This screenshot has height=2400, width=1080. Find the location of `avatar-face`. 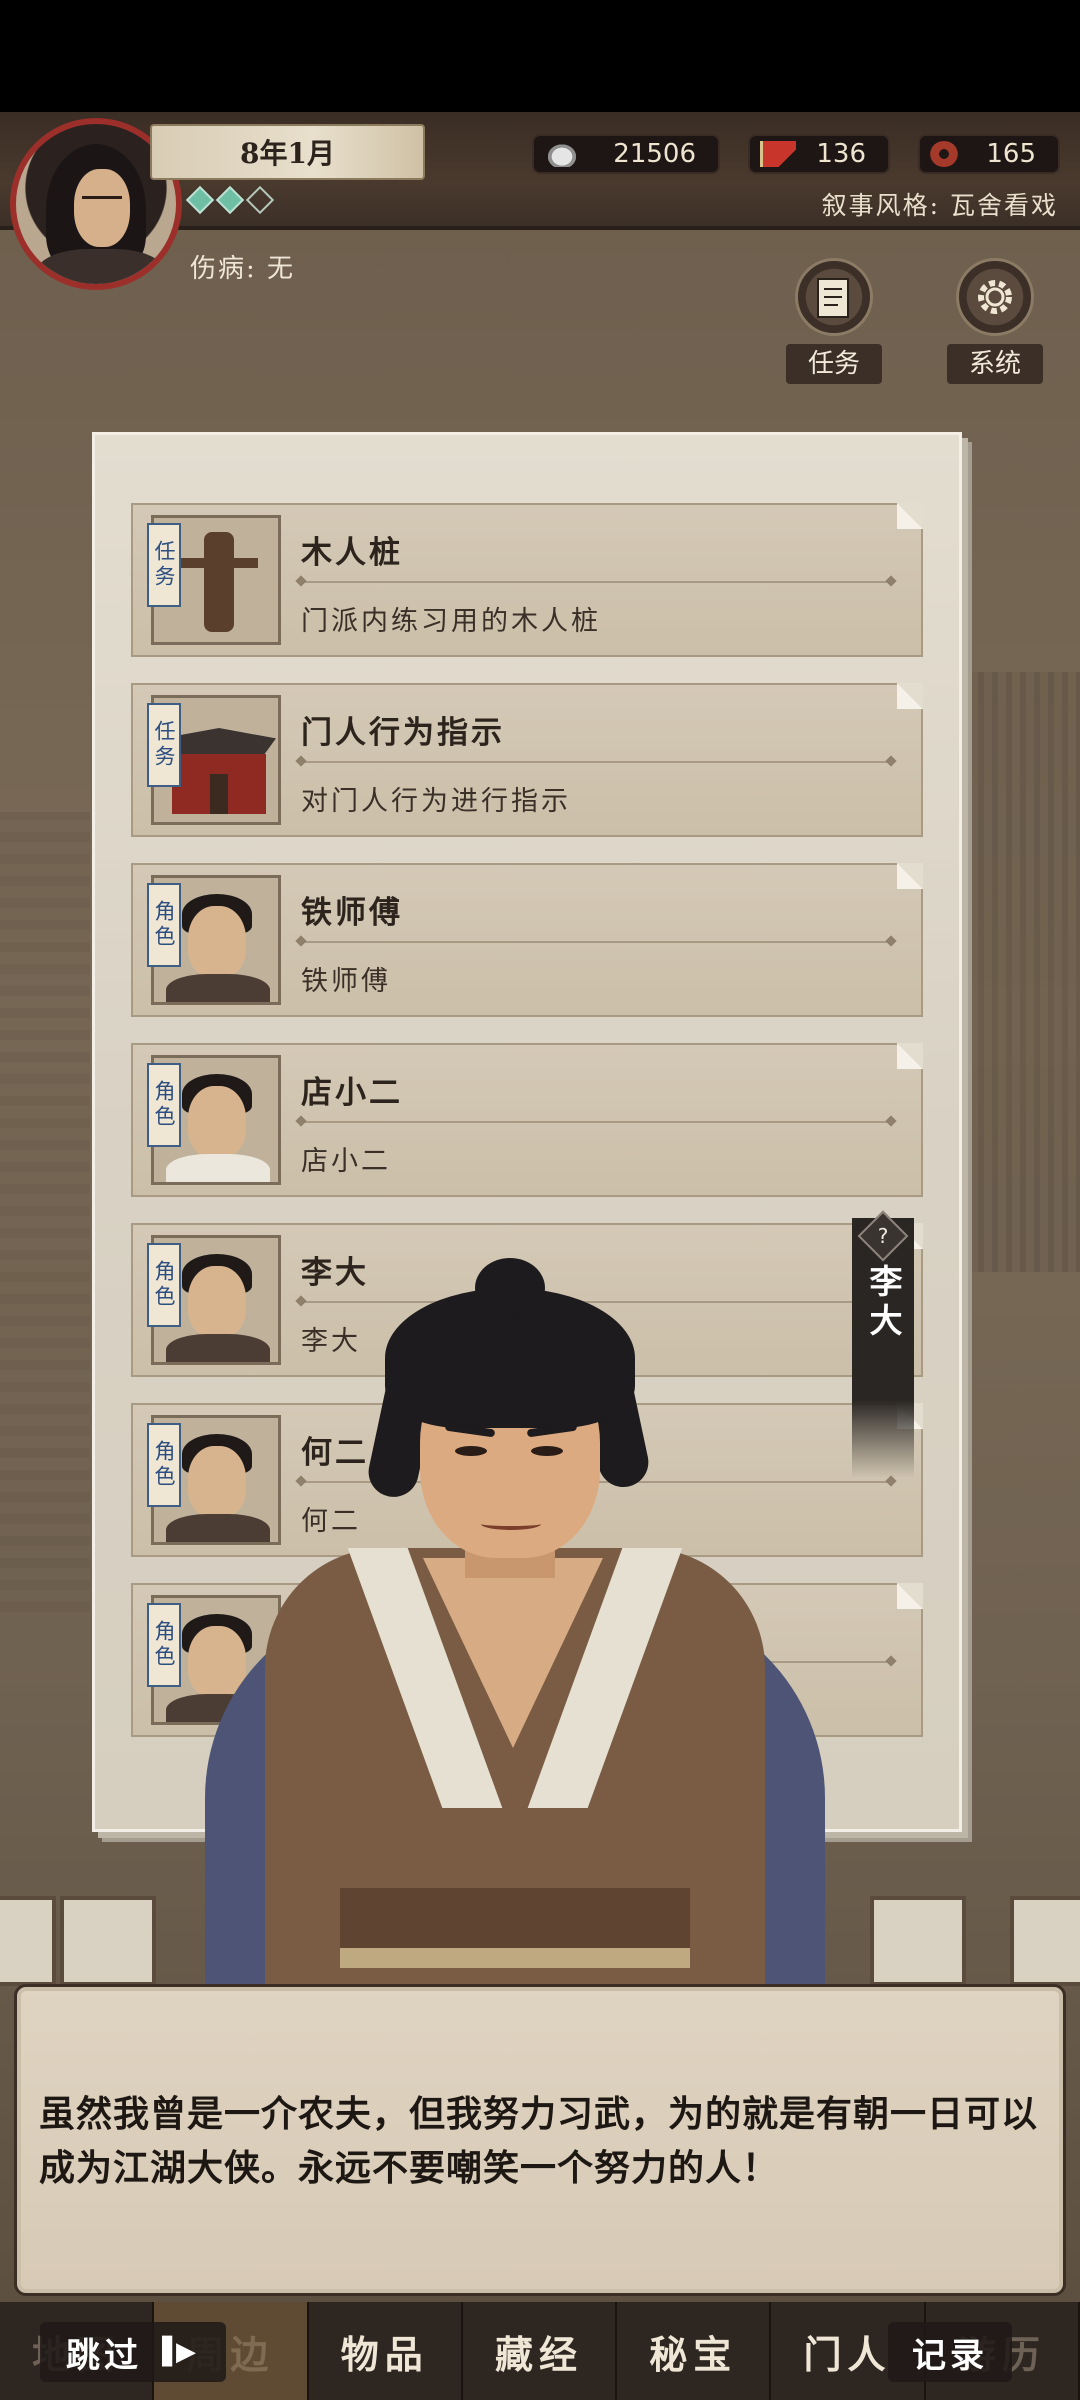

avatar-face is located at coordinates (102, 208).